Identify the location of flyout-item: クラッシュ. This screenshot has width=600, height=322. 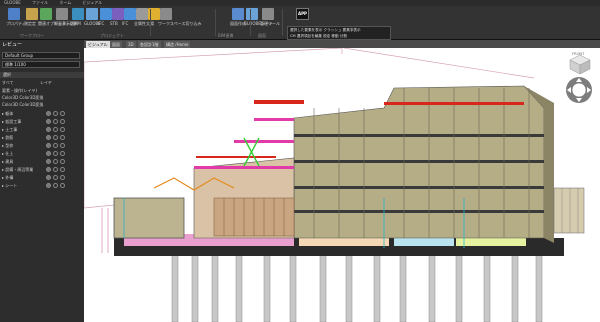
(333, 30).